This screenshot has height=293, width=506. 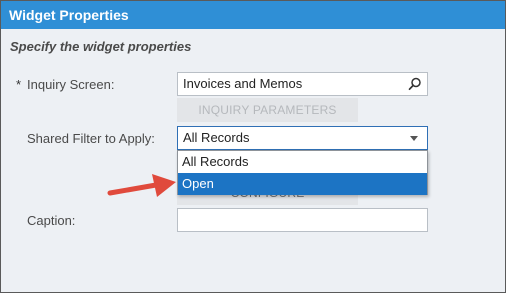 I want to click on dropdown-option-open: Open, so click(x=302, y=184).